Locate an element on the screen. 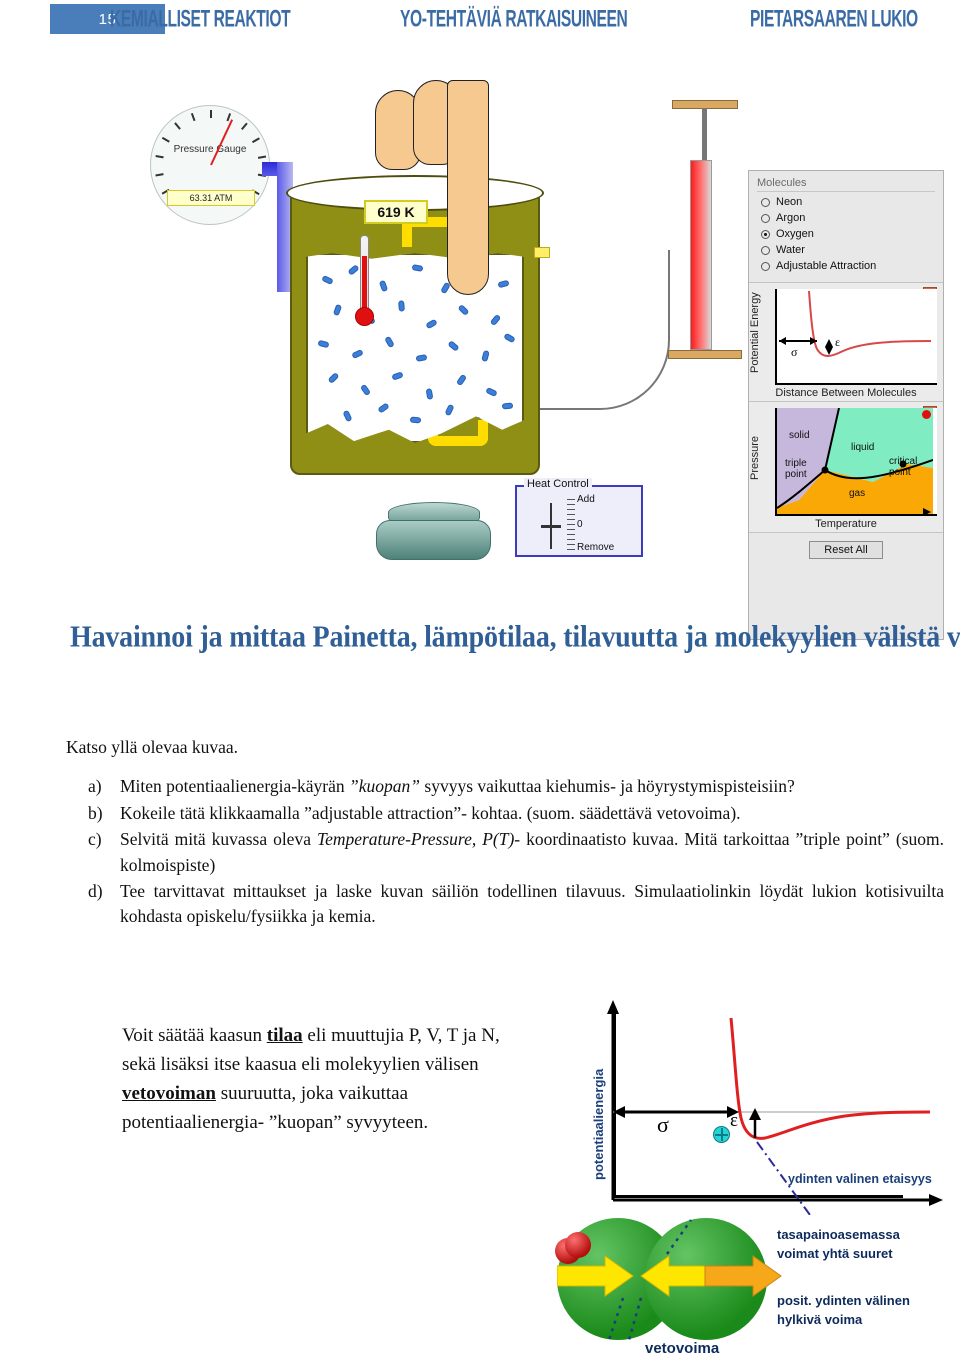 The image size is (960, 1363). phase-gas-label: gas is located at coordinates (857, 493).